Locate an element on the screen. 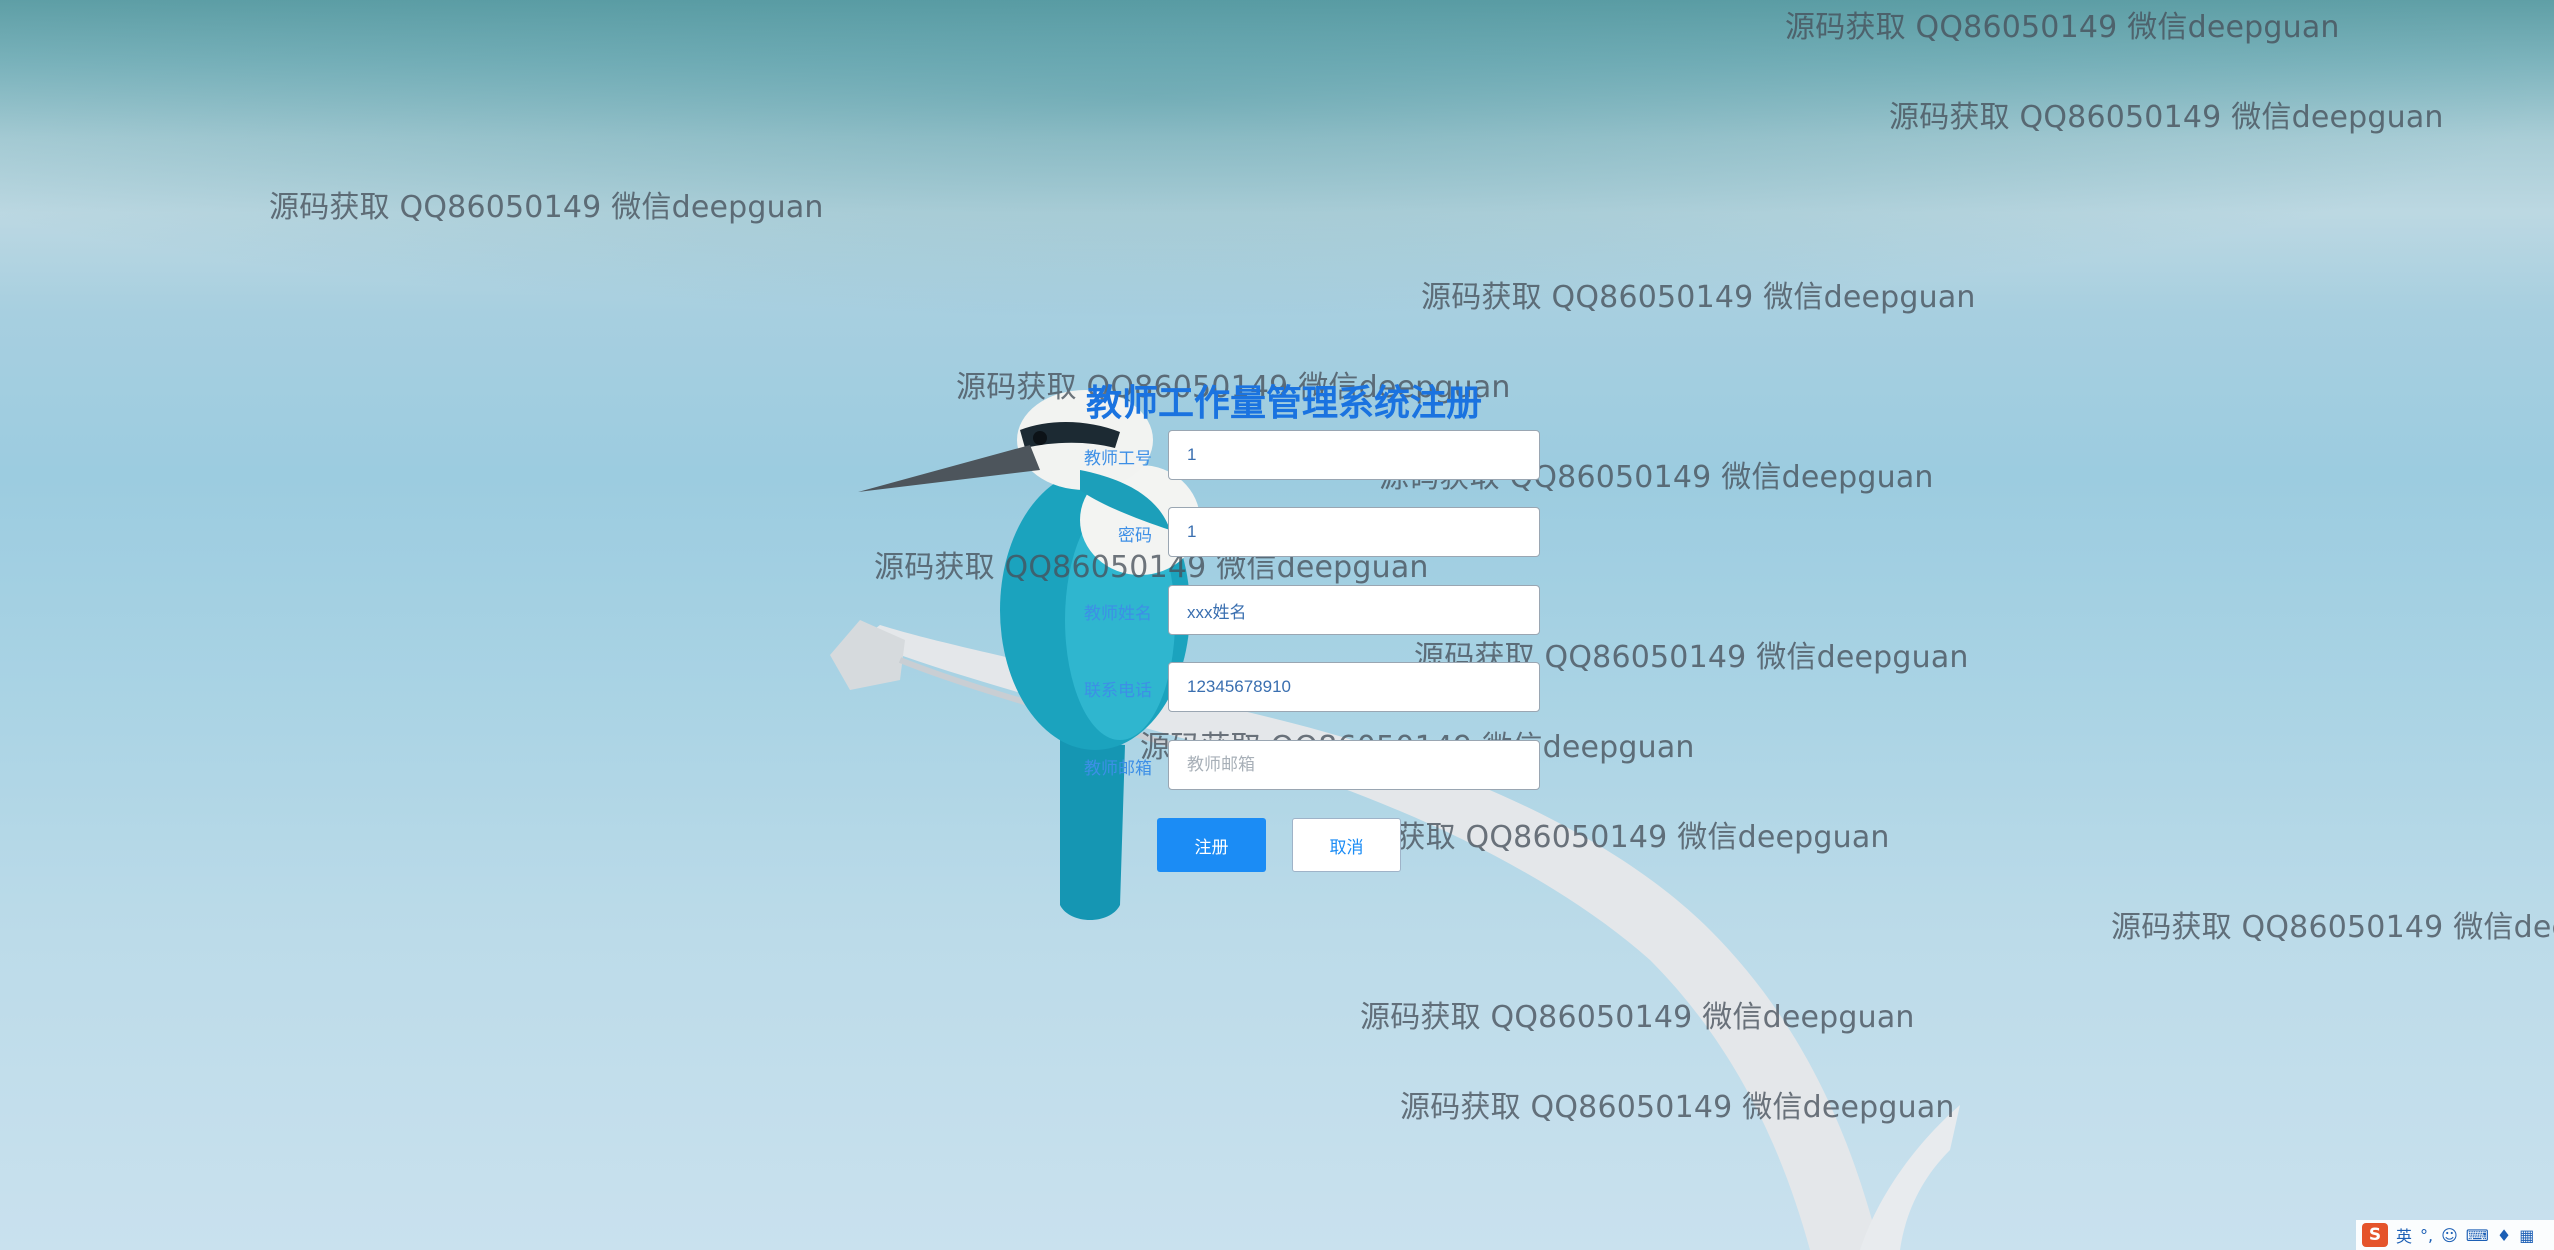 This screenshot has height=1250, width=2554. email-input is located at coordinates (1354, 765).